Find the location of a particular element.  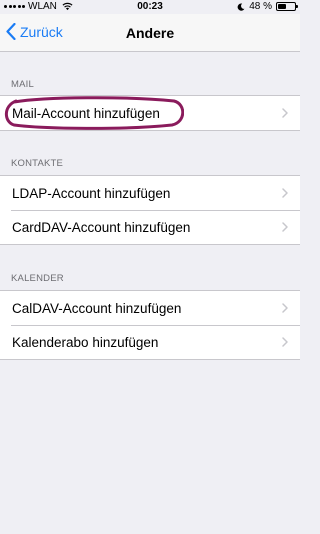

add-caldav-account-row: CalDAV-Account hinzufügen is located at coordinates (150, 308).